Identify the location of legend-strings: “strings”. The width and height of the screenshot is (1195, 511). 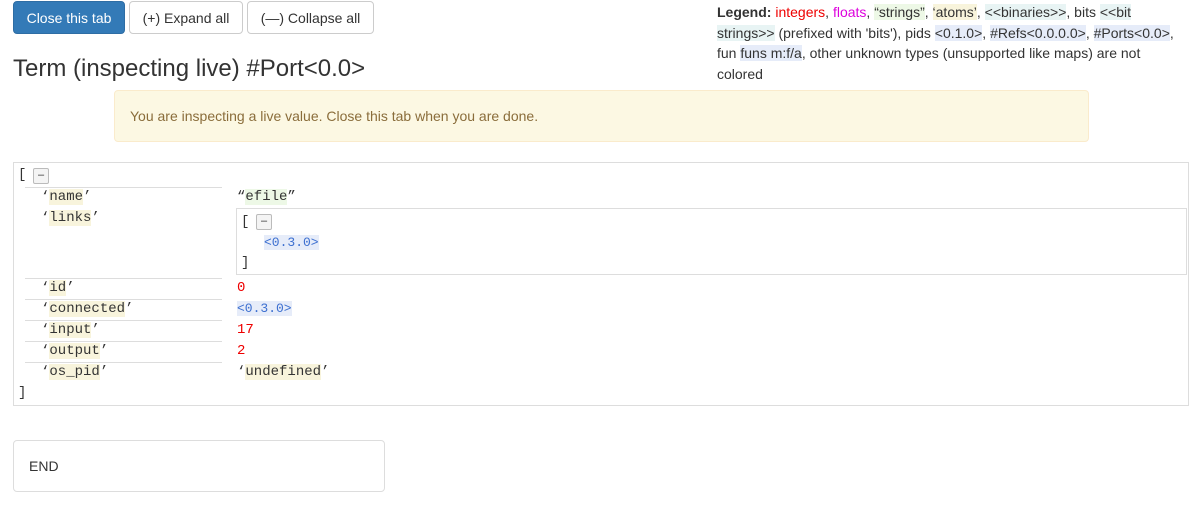
(899, 12).